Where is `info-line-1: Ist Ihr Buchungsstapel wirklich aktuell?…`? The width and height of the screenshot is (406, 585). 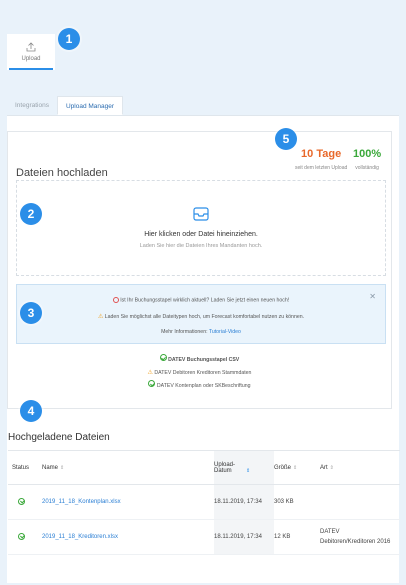 info-line-1: Ist Ihr Buchungsstapel wirklich aktuell?… is located at coordinates (201, 300).